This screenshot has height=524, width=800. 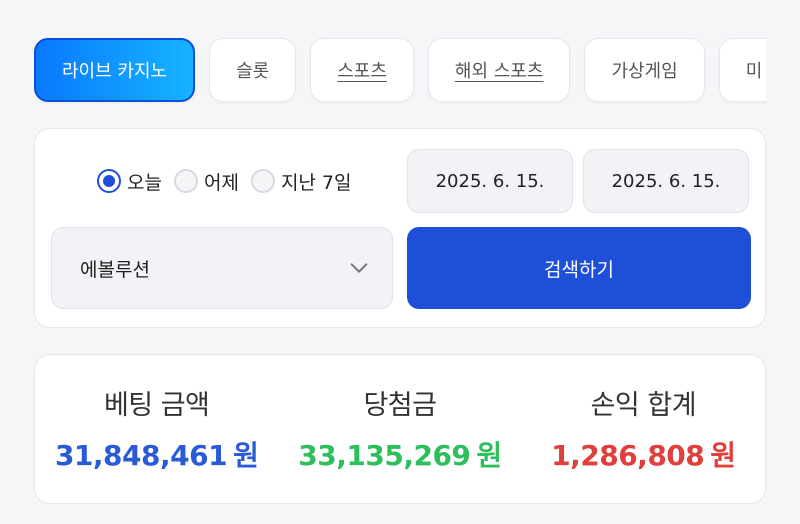 I want to click on tab-label: 스포츠, so click(x=362, y=71).